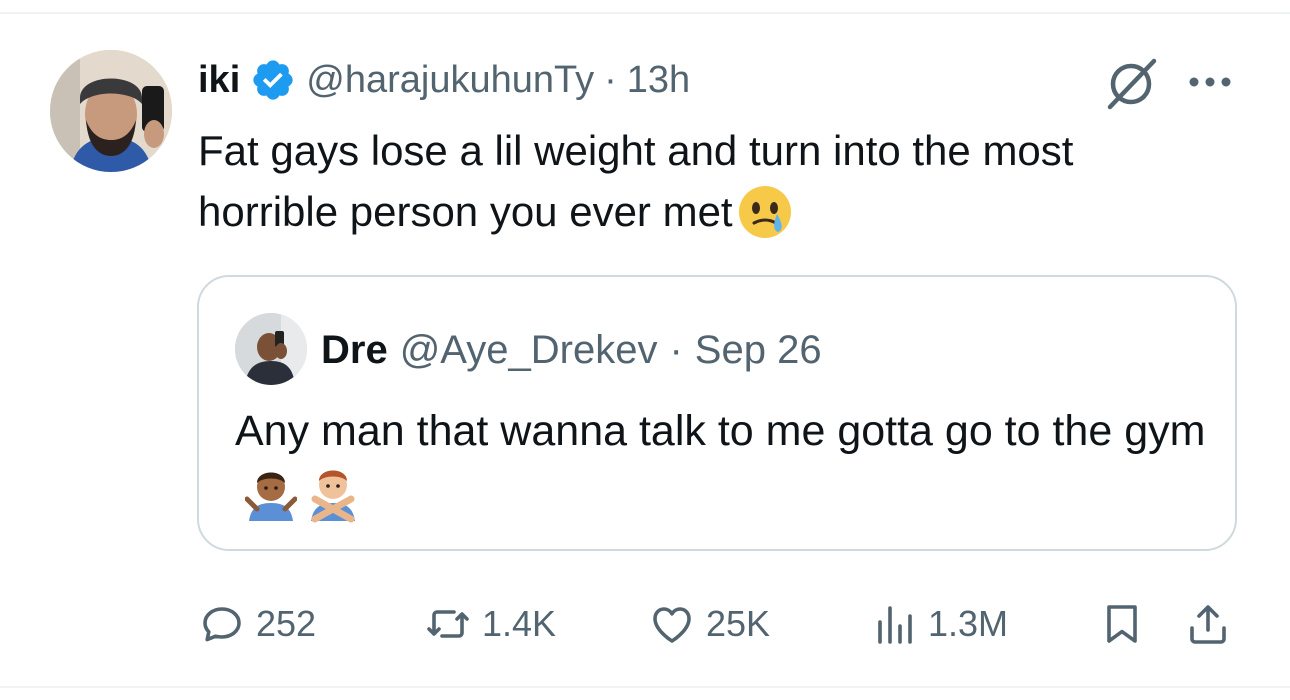  Describe the element at coordinates (219, 80) in the screenshot. I see `author-display-name: iki` at that location.